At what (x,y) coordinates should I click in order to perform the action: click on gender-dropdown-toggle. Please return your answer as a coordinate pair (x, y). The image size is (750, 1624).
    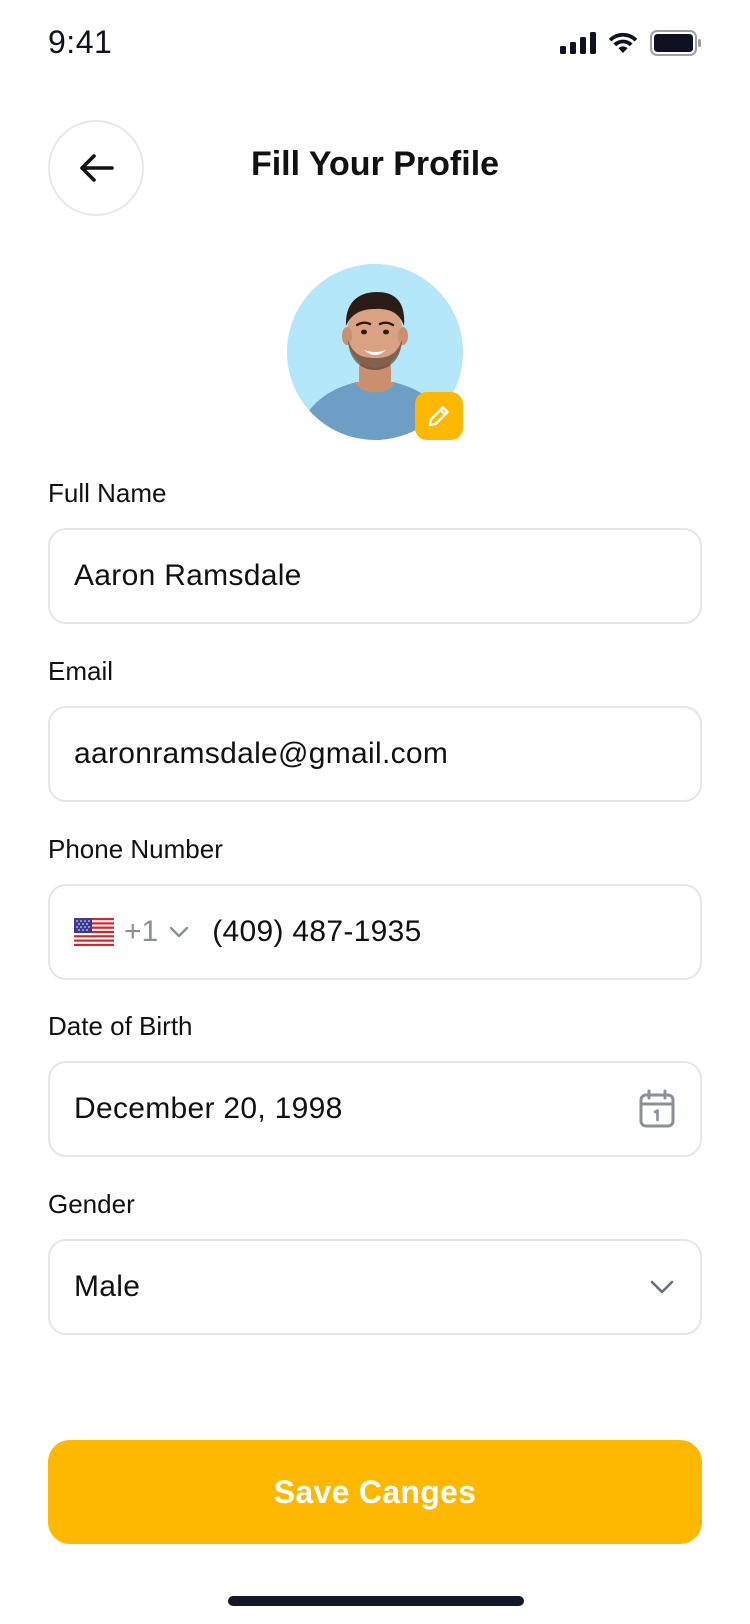
    Looking at the image, I should click on (662, 1287).